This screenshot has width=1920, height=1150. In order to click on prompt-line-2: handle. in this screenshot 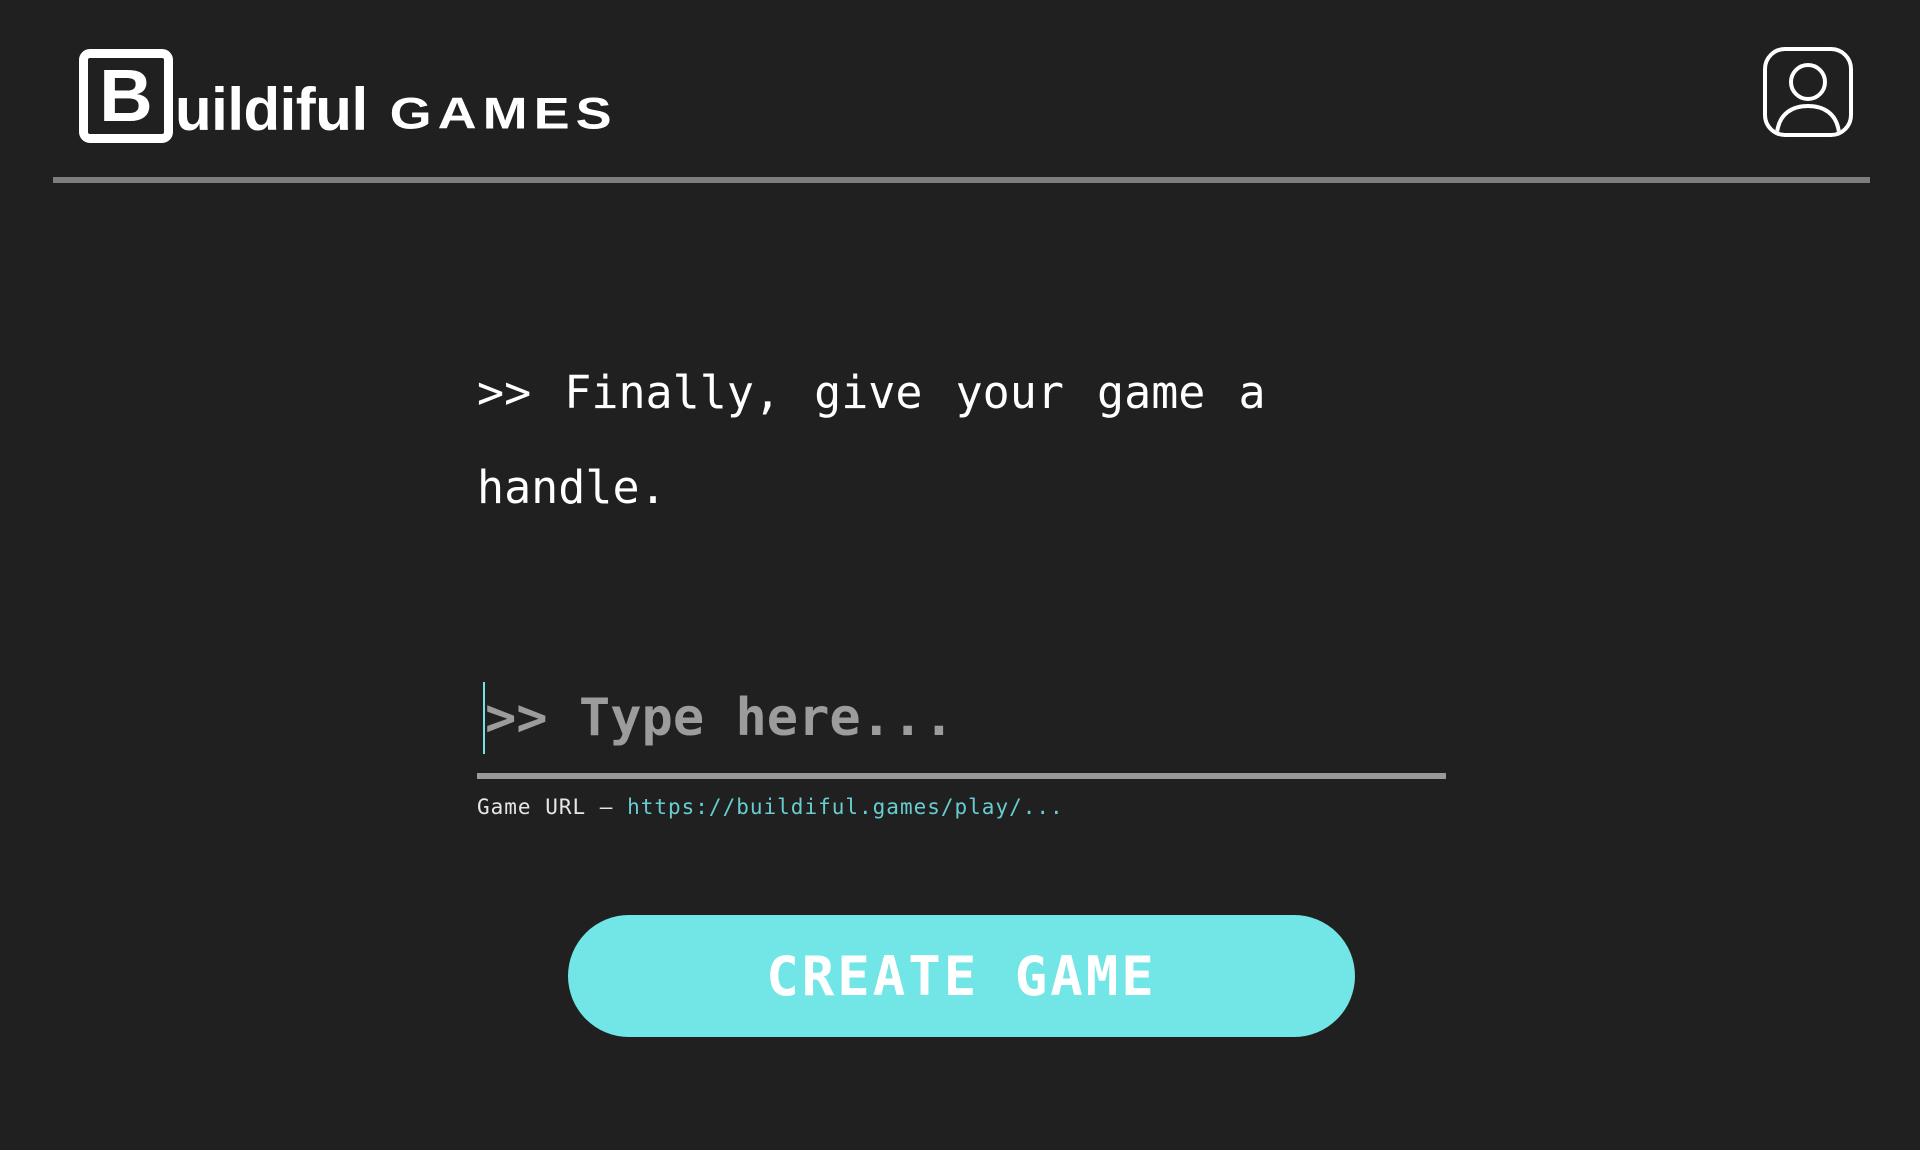, I will do `click(572, 487)`.